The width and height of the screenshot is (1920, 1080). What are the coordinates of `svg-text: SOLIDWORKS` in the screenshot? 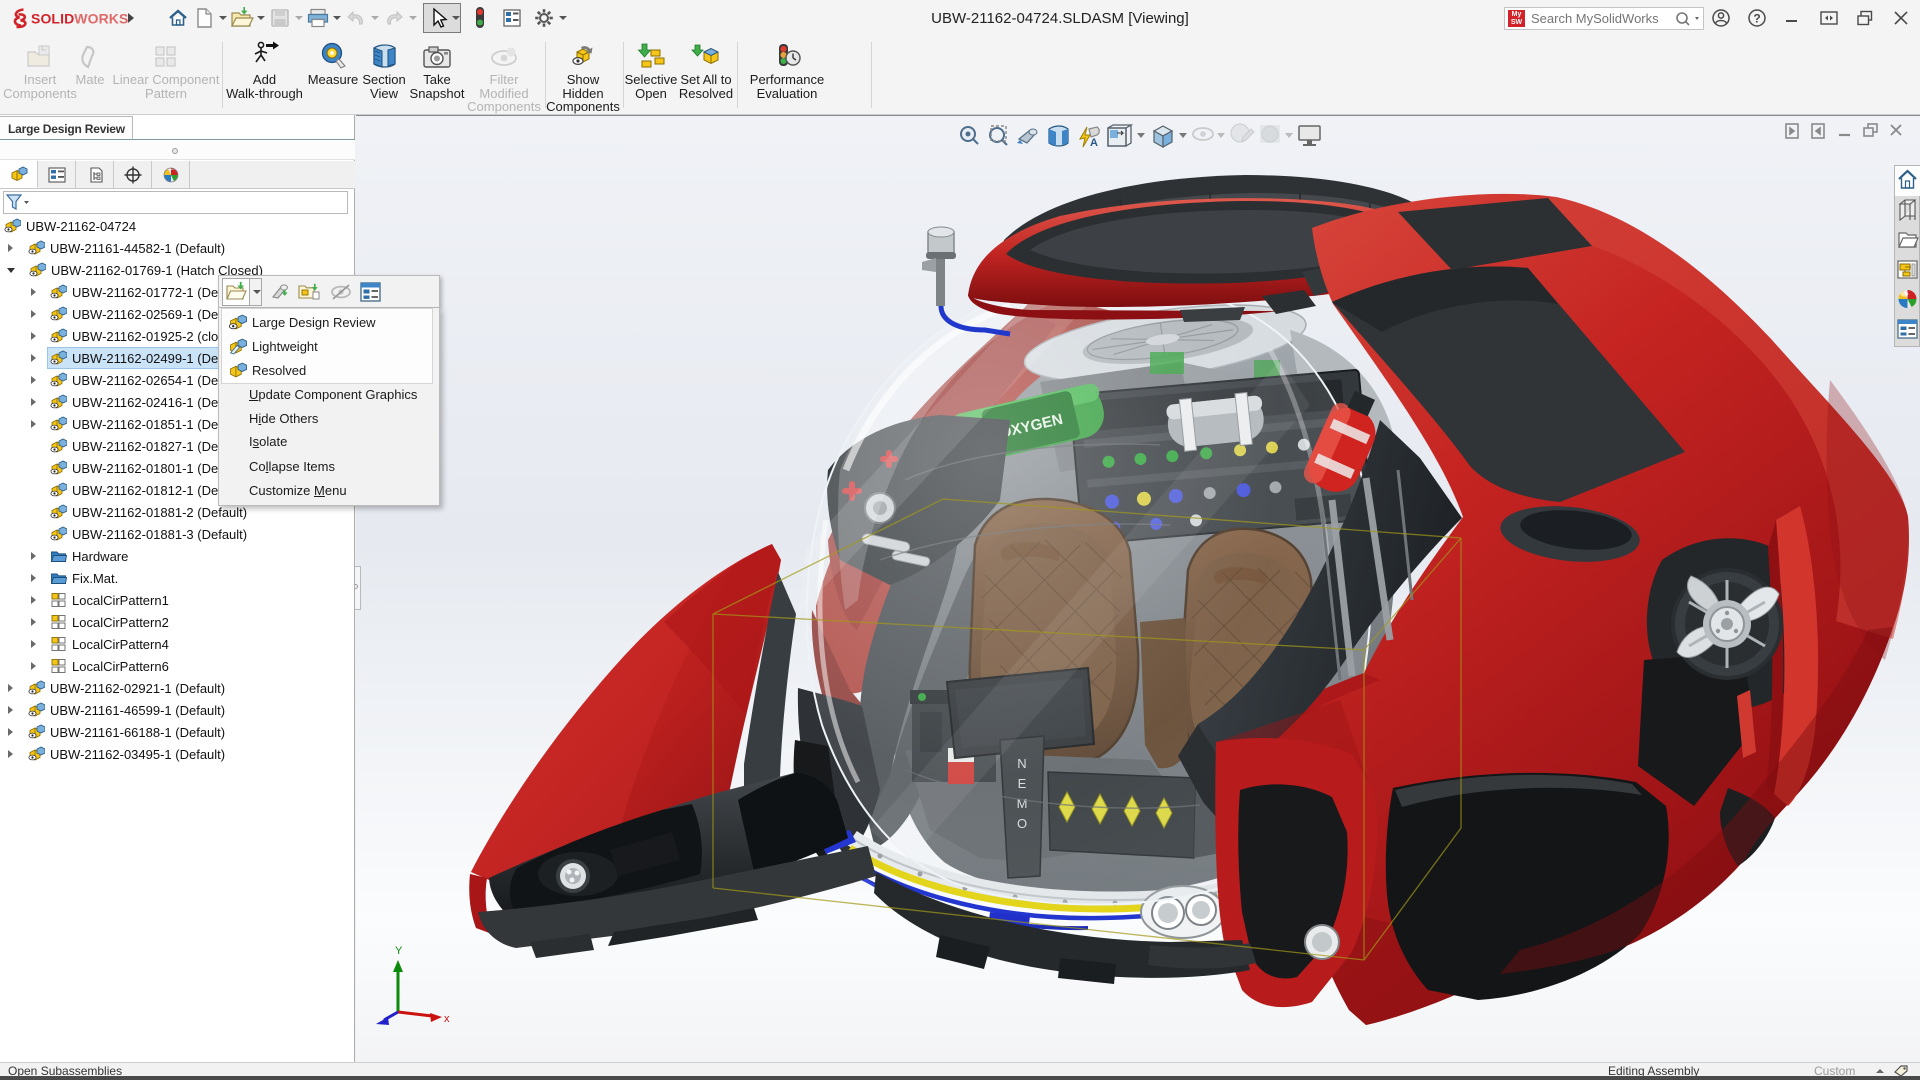 It's located at (79, 19).